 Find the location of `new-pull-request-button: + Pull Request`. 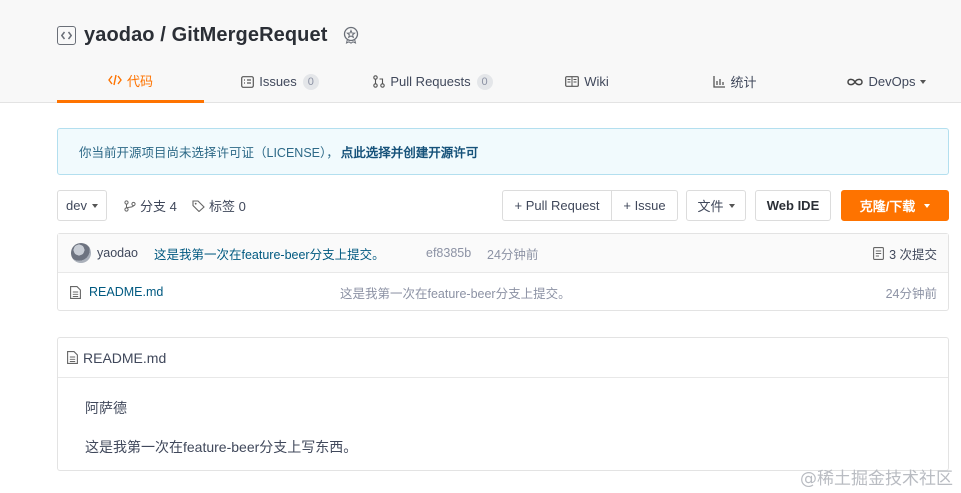

new-pull-request-button: + Pull Request is located at coordinates (557, 205).